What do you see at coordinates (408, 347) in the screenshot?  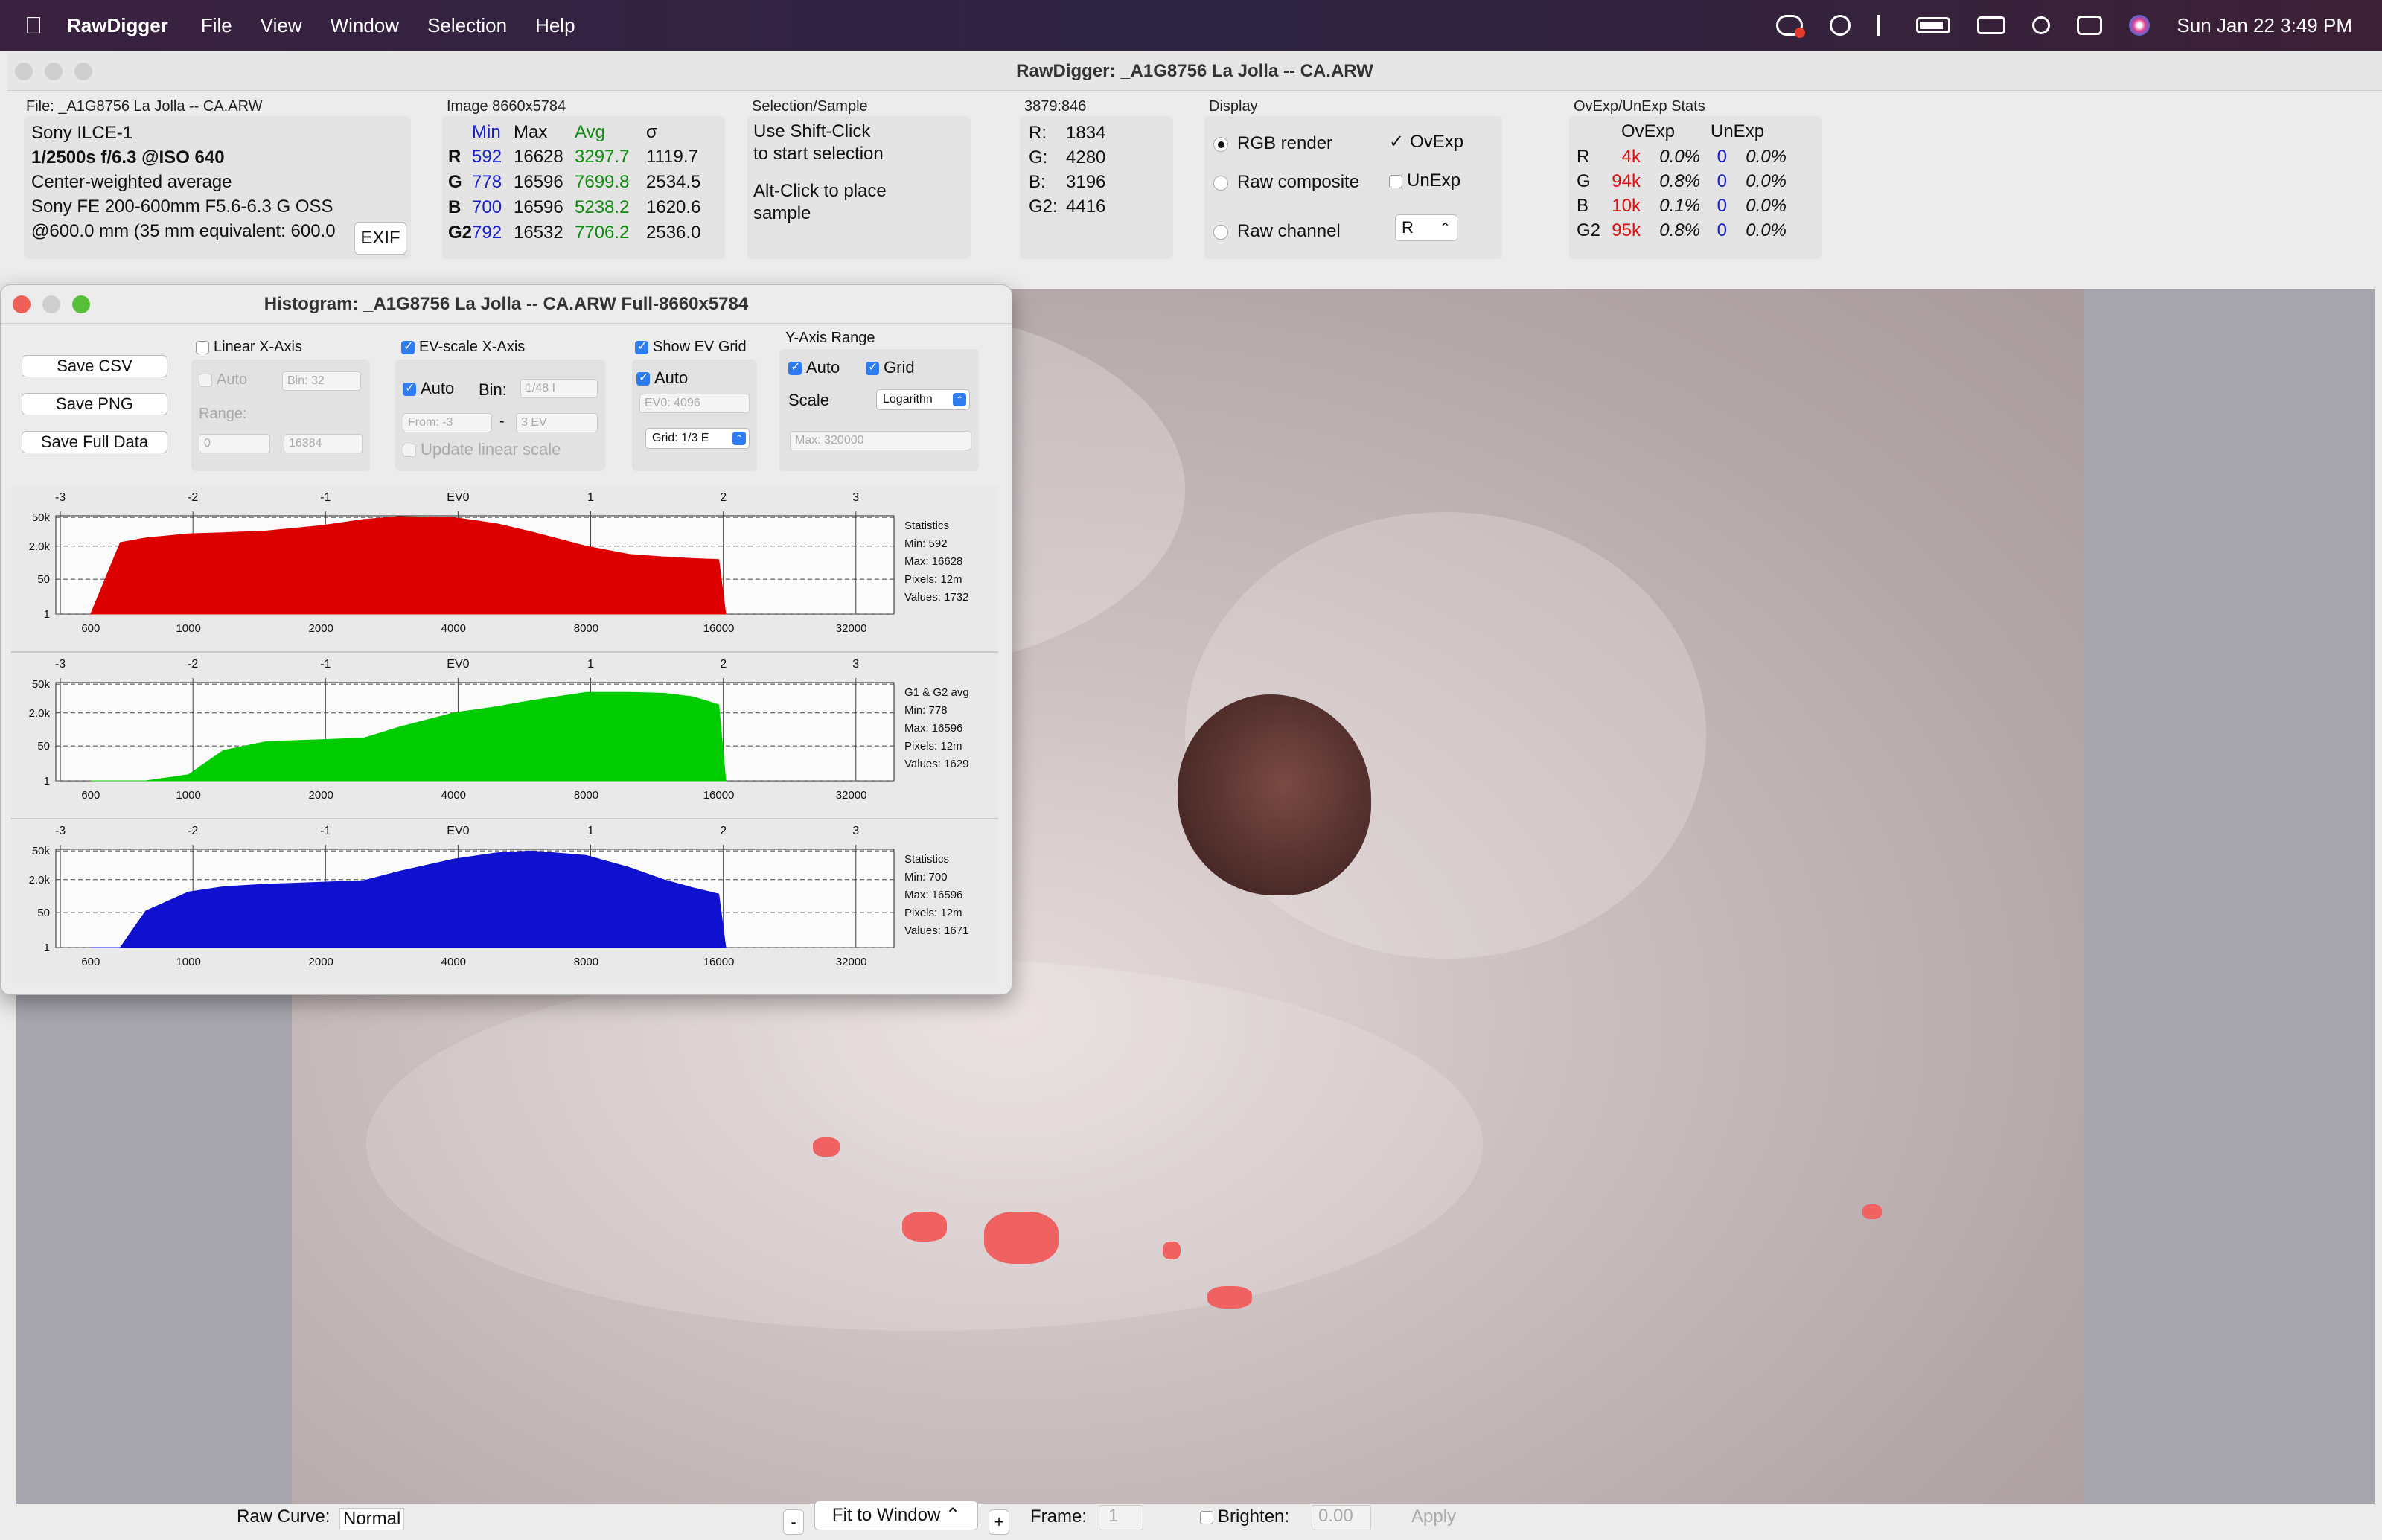 I see `ev-scale-checkbox-box` at bounding box center [408, 347].